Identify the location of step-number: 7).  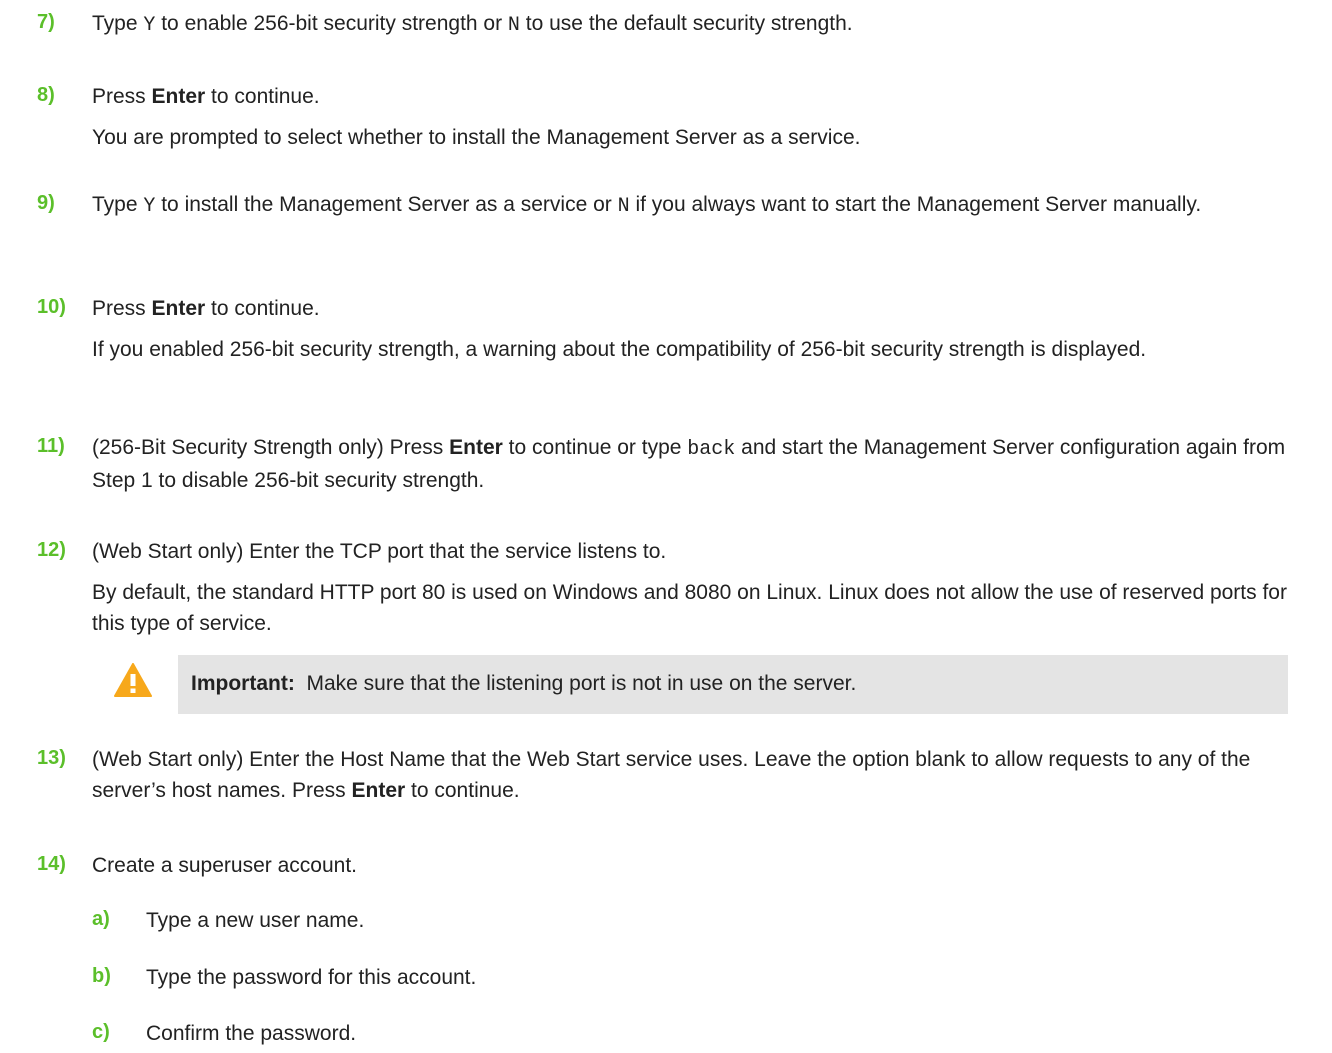
(46, 22).